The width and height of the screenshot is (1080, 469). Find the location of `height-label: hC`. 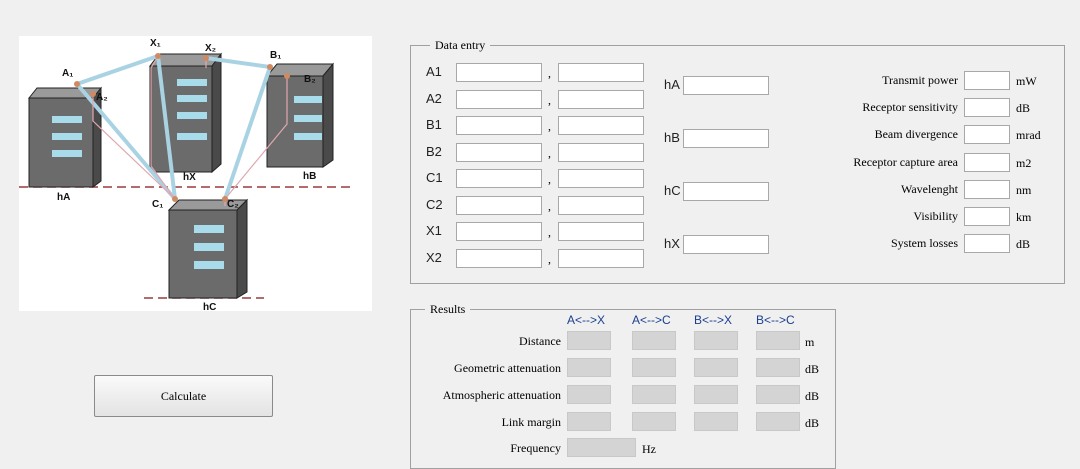

height-label: hC is located at coordinates (672, 190).